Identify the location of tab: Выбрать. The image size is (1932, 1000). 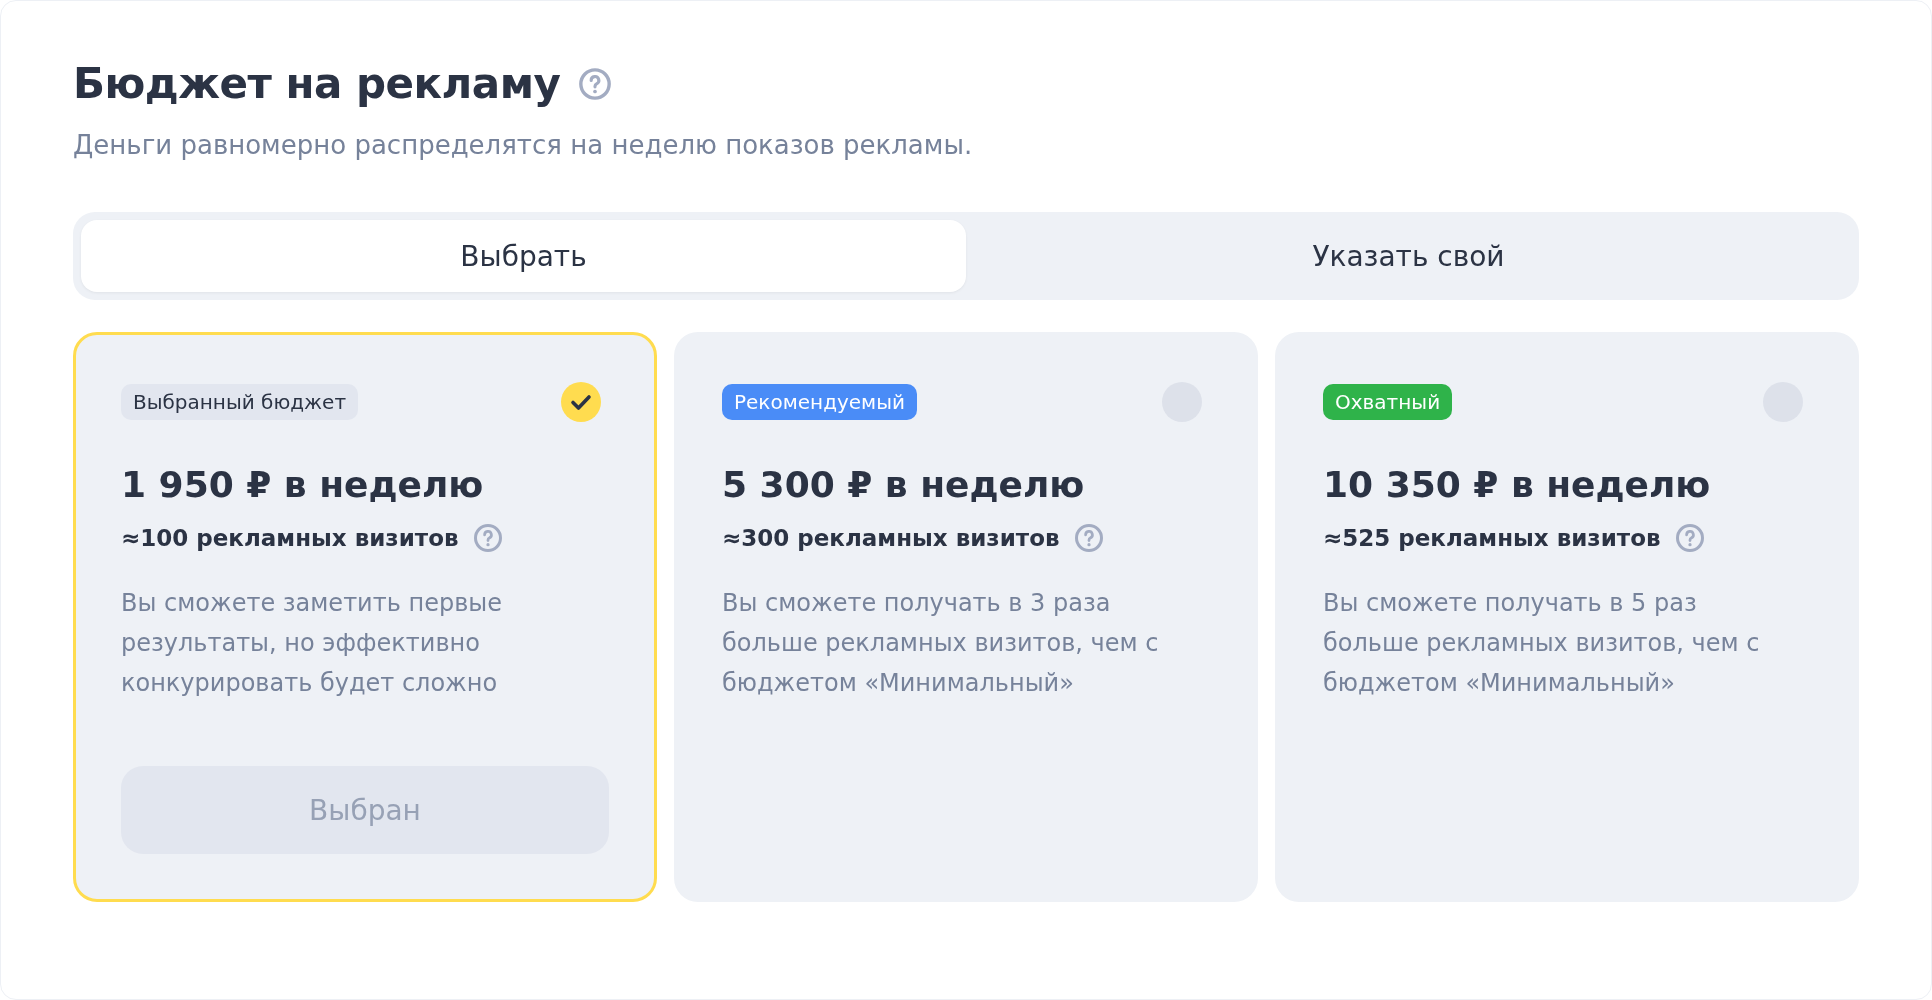
(523, 256).